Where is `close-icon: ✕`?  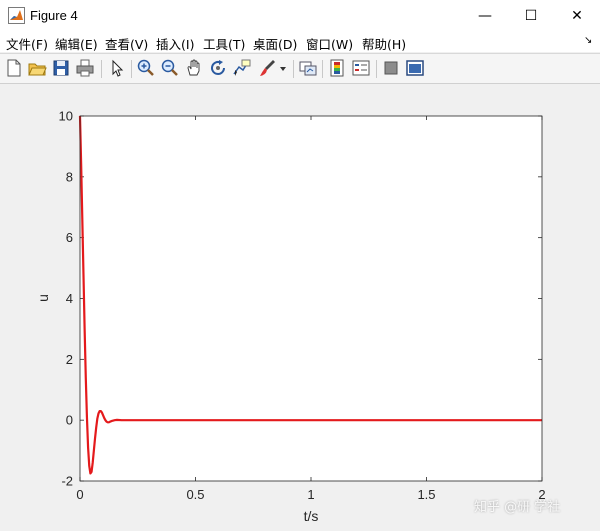 close-icon: ✕ is located at coordinates (577, 16).